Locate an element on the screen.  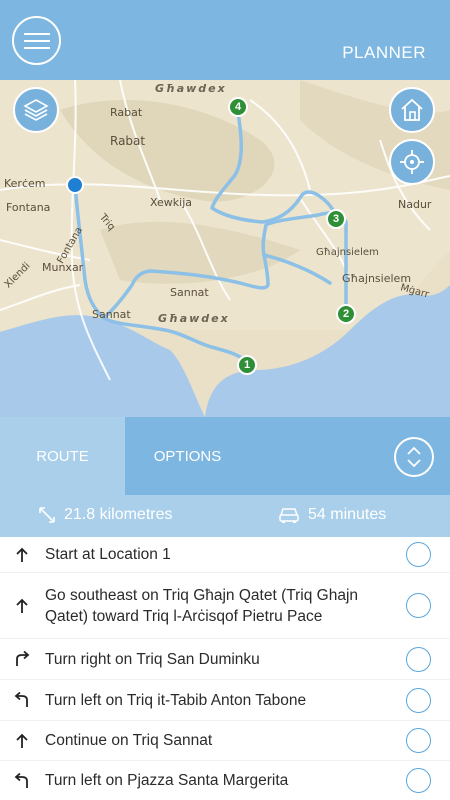
route-marker: 4 is located at coordinates (238, 107).